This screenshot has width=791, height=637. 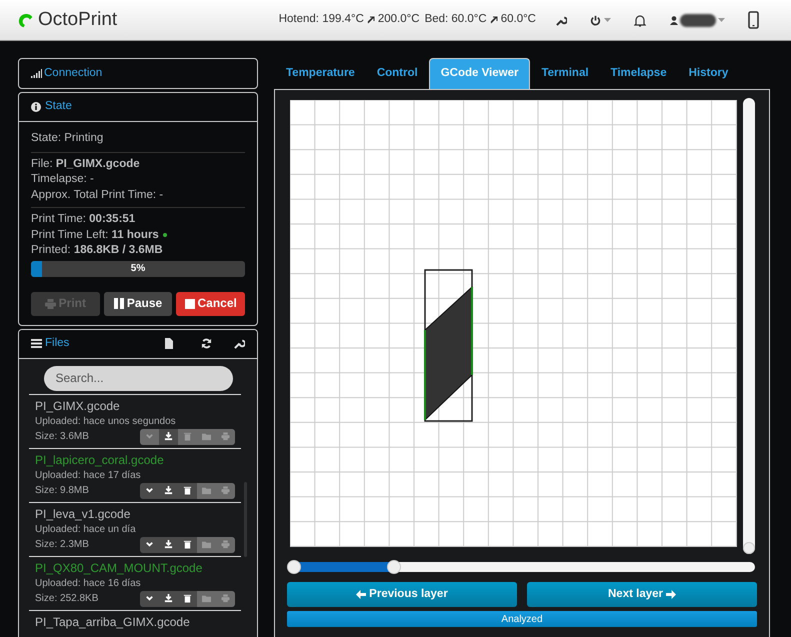 What do you see at coordinates (642, 594) in the screenshot?
I see `next-layer-button: Next layer` at bounding box center [642, 594].